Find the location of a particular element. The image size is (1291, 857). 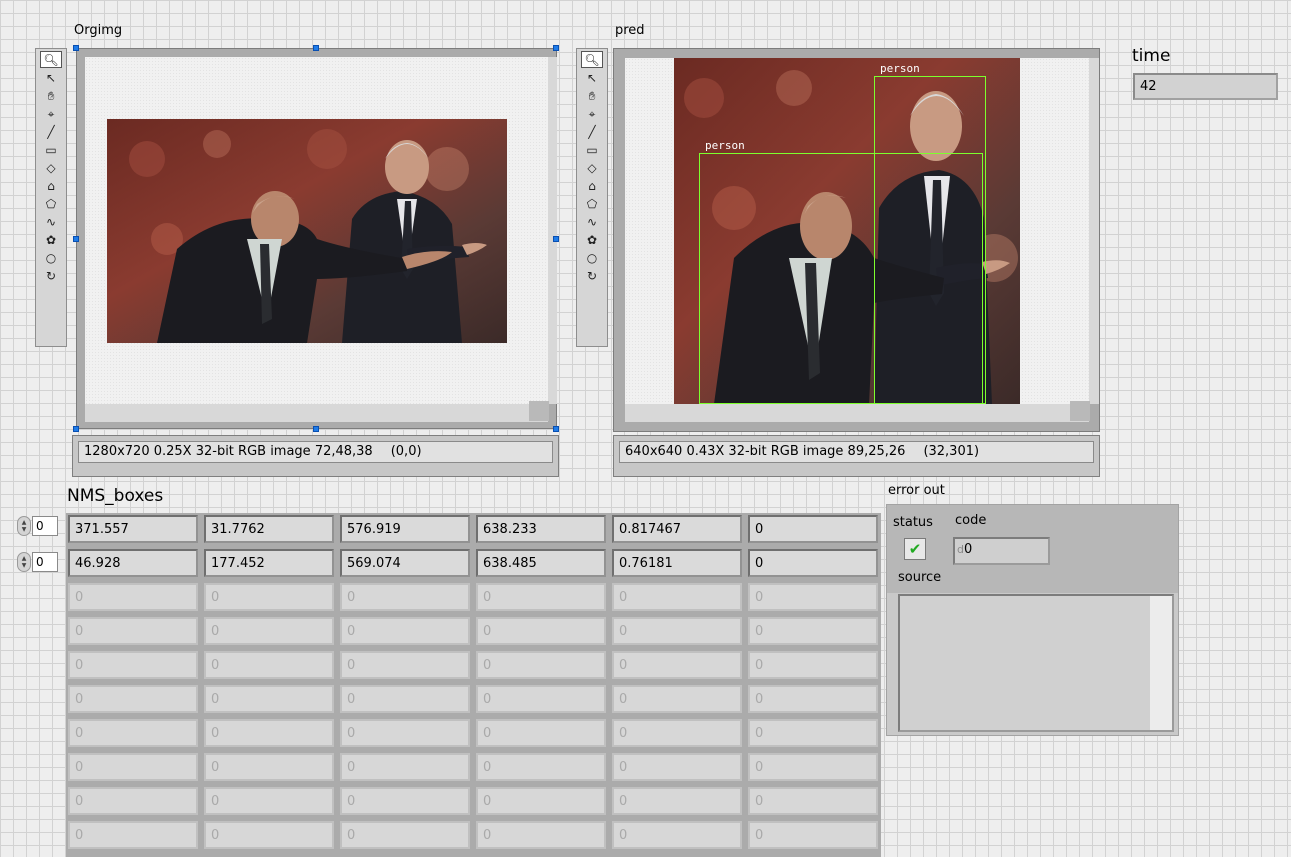

column-index-control: ▲ ▼ 0 is located at coordinates (37, 562).